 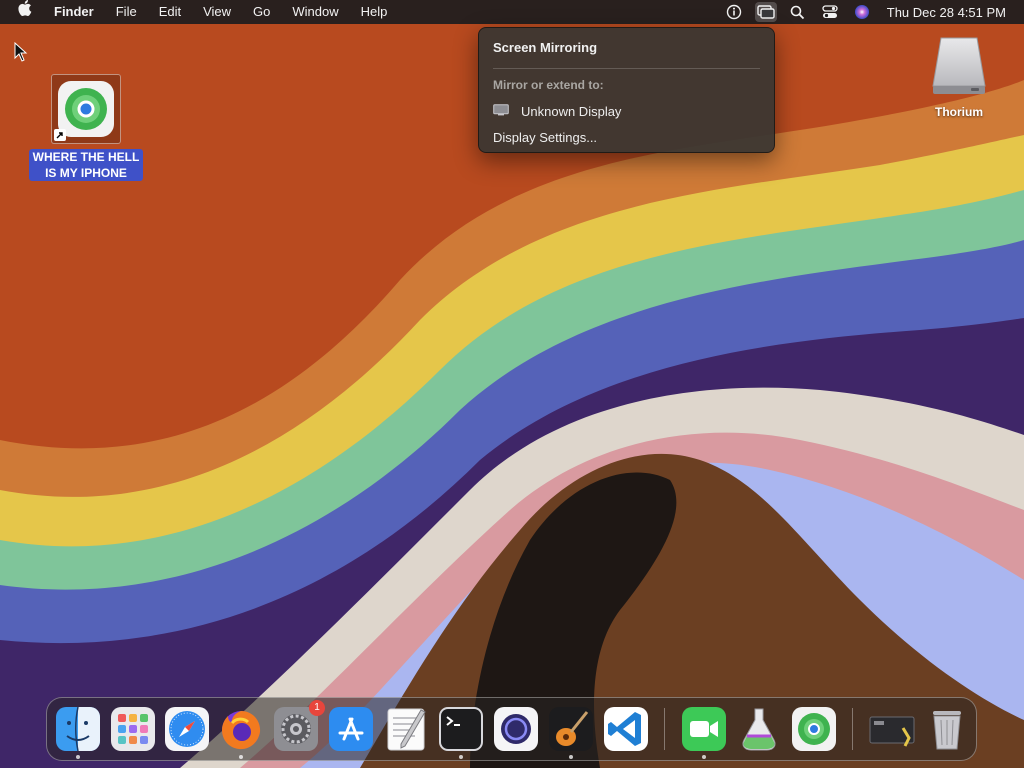 What do you see at coordinates (86, 165) in the screenshot?
I see `desktop-icon-label: WHERE THE HELL IS MY IPHONE` at bounding box center [86, 165].